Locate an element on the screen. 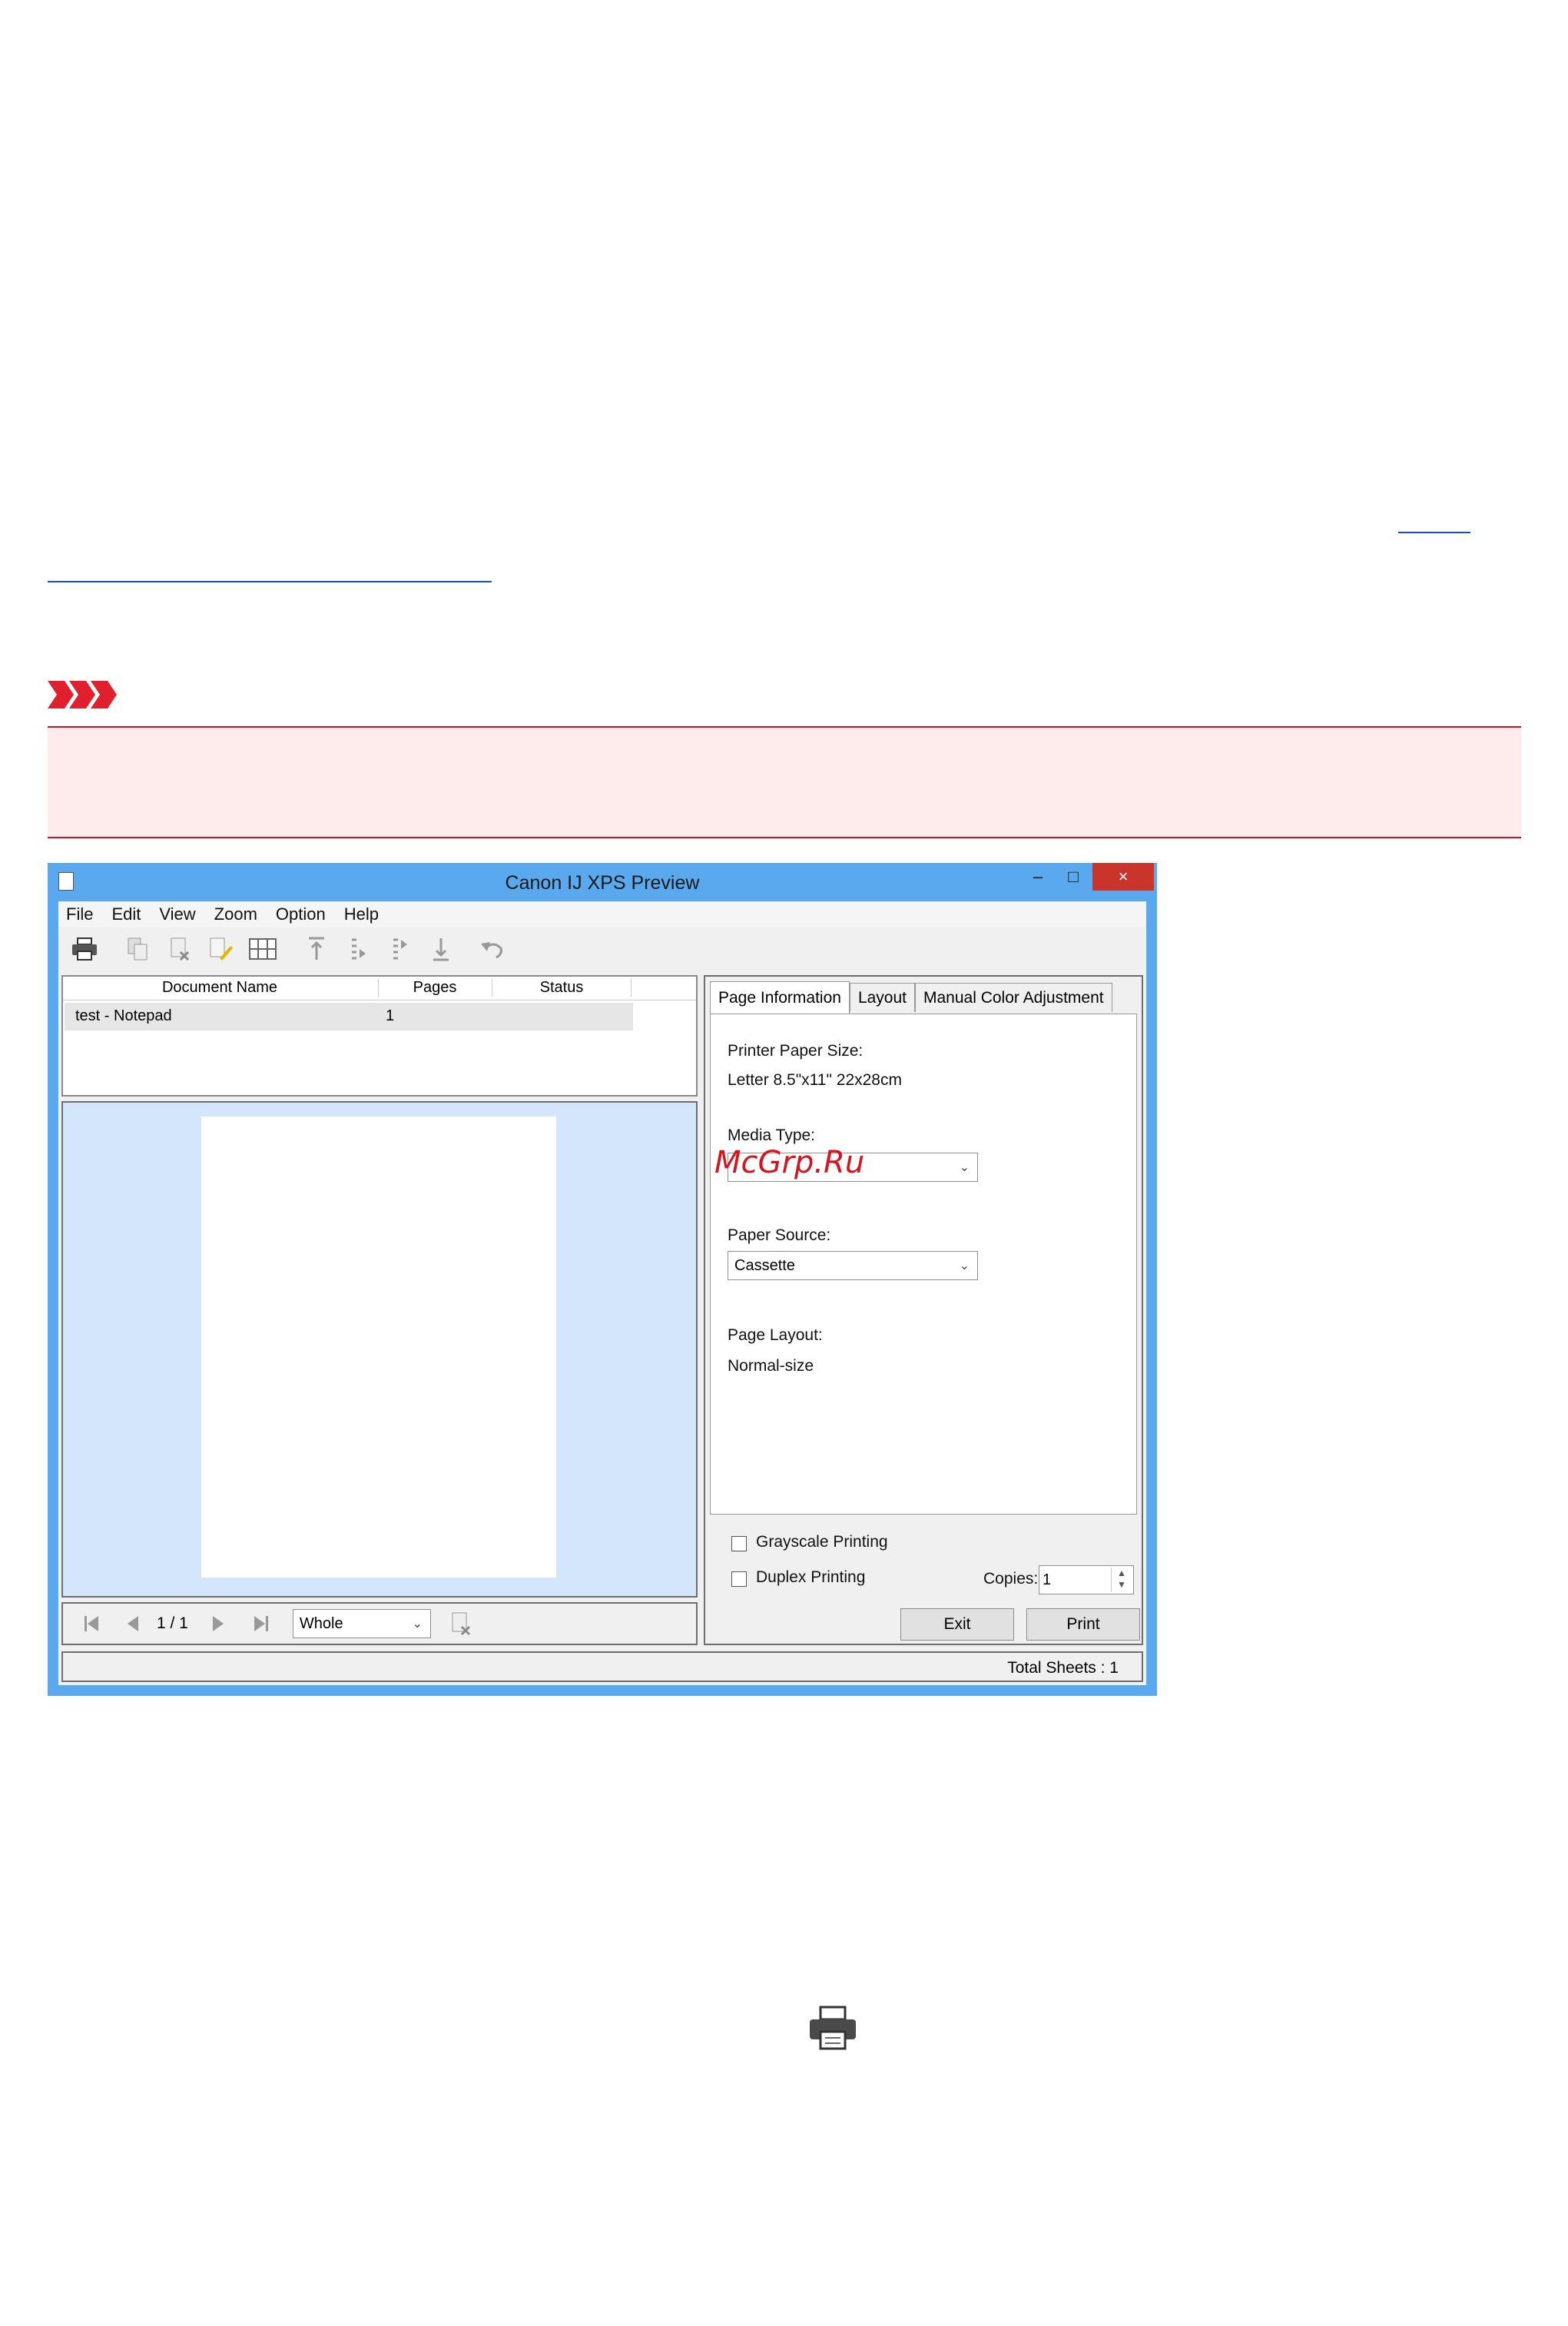 This screenshot has height=2326, width=1568. paper-source-value: Cassette is located at coordinates (764, 1265).